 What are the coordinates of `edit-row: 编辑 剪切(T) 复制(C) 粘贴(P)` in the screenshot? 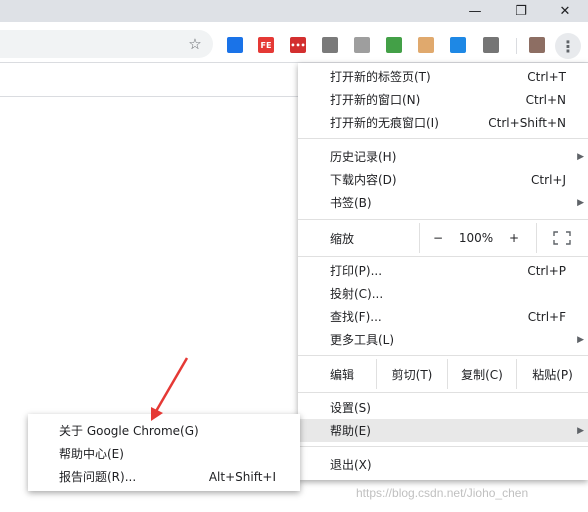 It's located at (443, 374).